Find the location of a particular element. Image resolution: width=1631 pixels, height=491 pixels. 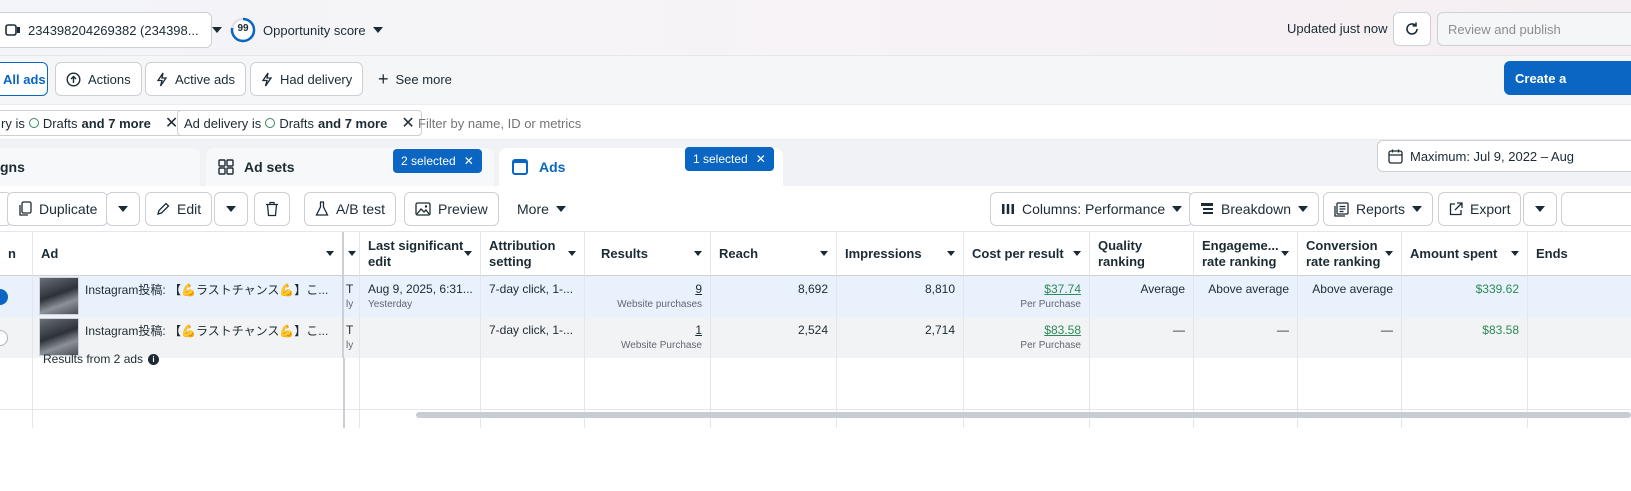

duplicate-menu-button is located at coordinates (123, 209).